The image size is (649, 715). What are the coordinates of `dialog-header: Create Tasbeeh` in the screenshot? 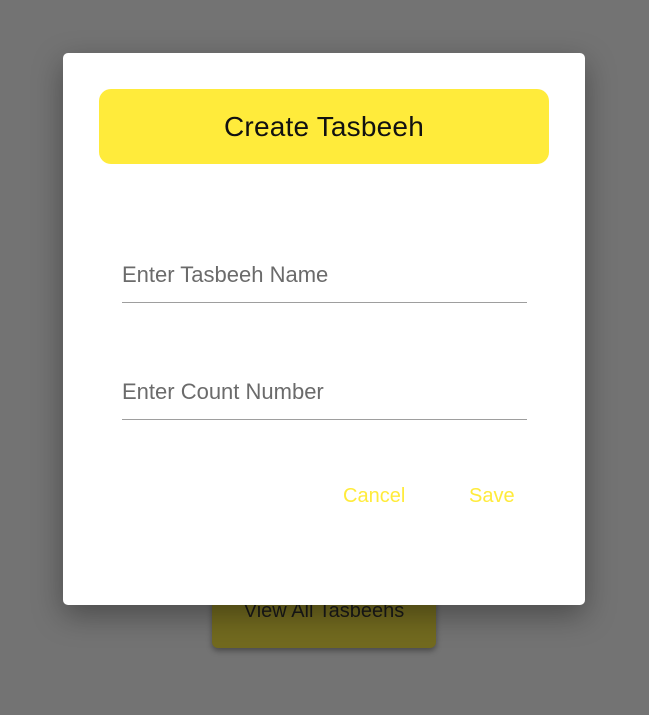 It's located at (324, 126).